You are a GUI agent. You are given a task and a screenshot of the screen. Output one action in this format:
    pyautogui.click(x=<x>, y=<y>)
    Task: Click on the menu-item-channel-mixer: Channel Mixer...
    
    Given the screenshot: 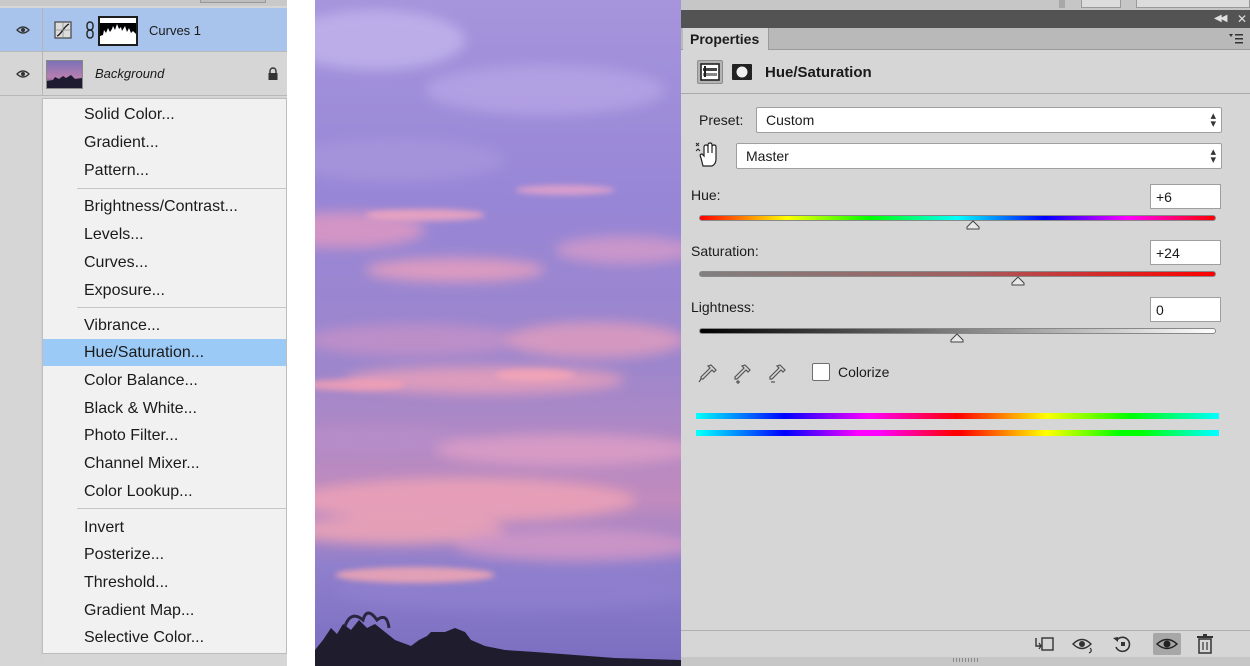 What is the action you would take?
    pyautogui.click(x=164, y=463)
    